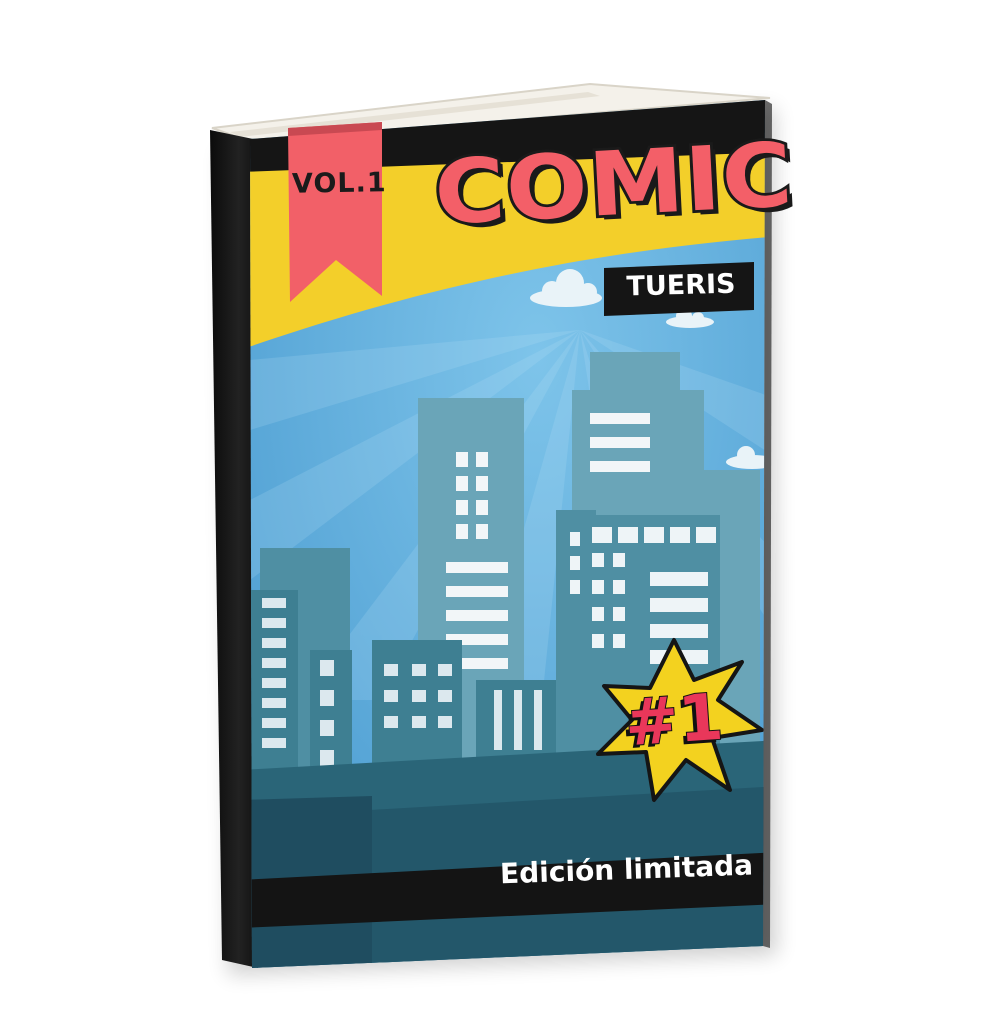  What do you see at coordinates (339, 183) in the screenshot?
I see `volume-label: VOL.1` at bounding box center [339, 183].